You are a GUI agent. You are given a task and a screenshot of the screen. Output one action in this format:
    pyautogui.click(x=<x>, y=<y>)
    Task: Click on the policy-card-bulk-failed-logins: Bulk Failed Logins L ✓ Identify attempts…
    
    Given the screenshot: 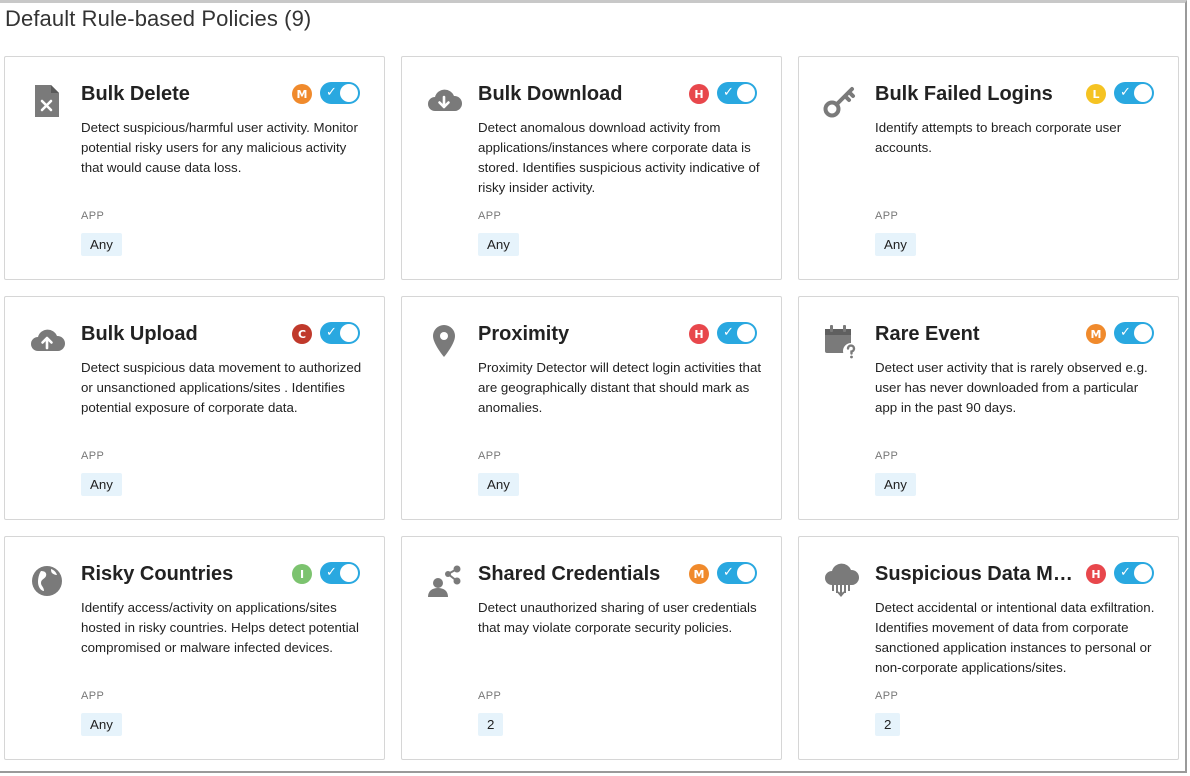 What is the action you would take?
    pyautogui.click(x=988, y=168)
    